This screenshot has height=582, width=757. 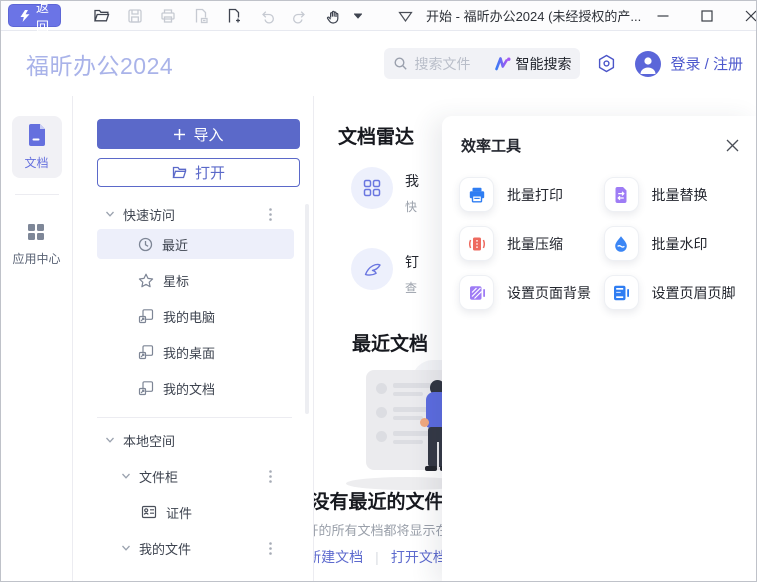 What do you see at coordinates (179, 134) in the screenshot?
I see `plus-icon` at bounding box center [179, 134].